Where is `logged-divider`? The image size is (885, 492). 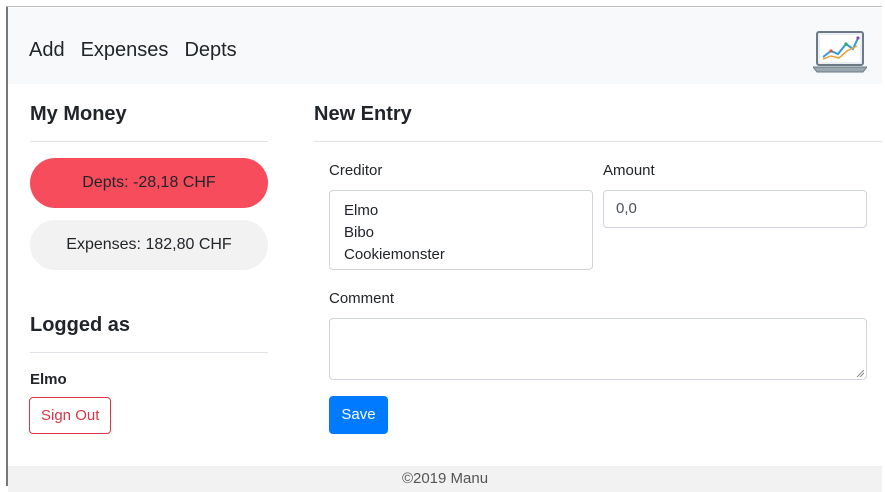
logged-divider is located at coordinates (149, 352).